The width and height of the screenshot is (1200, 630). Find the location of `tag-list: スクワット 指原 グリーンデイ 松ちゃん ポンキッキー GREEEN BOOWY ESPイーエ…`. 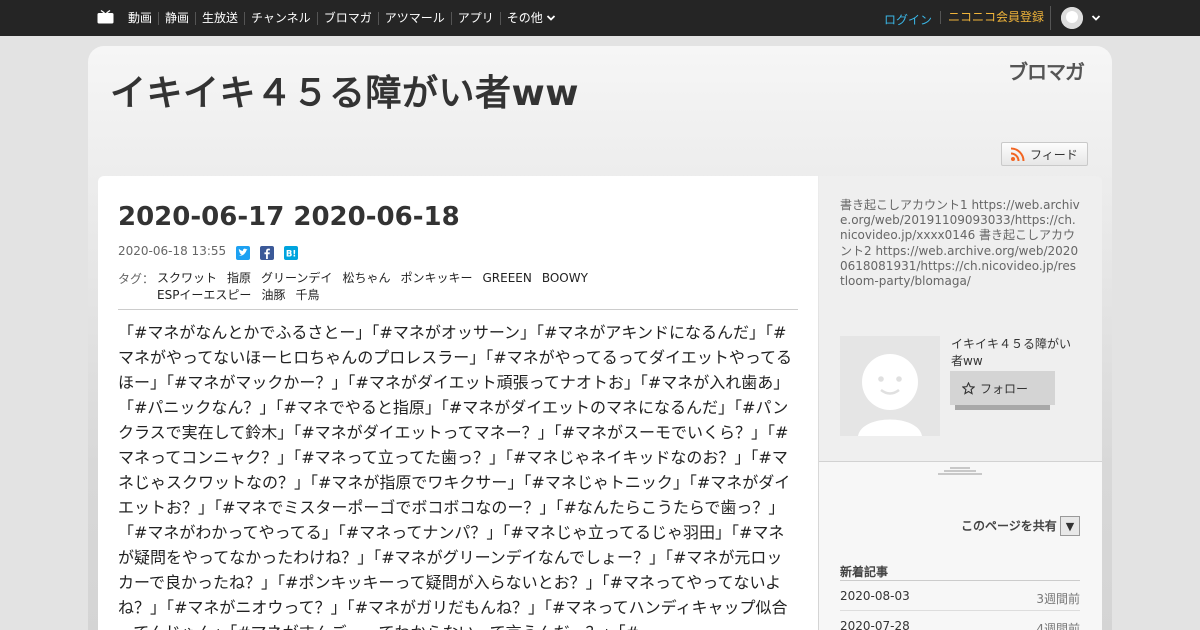

tag-list: スクワット 指原 グリーンデイ 松ちゃん ポンキッキー GREEEN BOOWY ESPイーエ… is located at coordinates (397, 287).